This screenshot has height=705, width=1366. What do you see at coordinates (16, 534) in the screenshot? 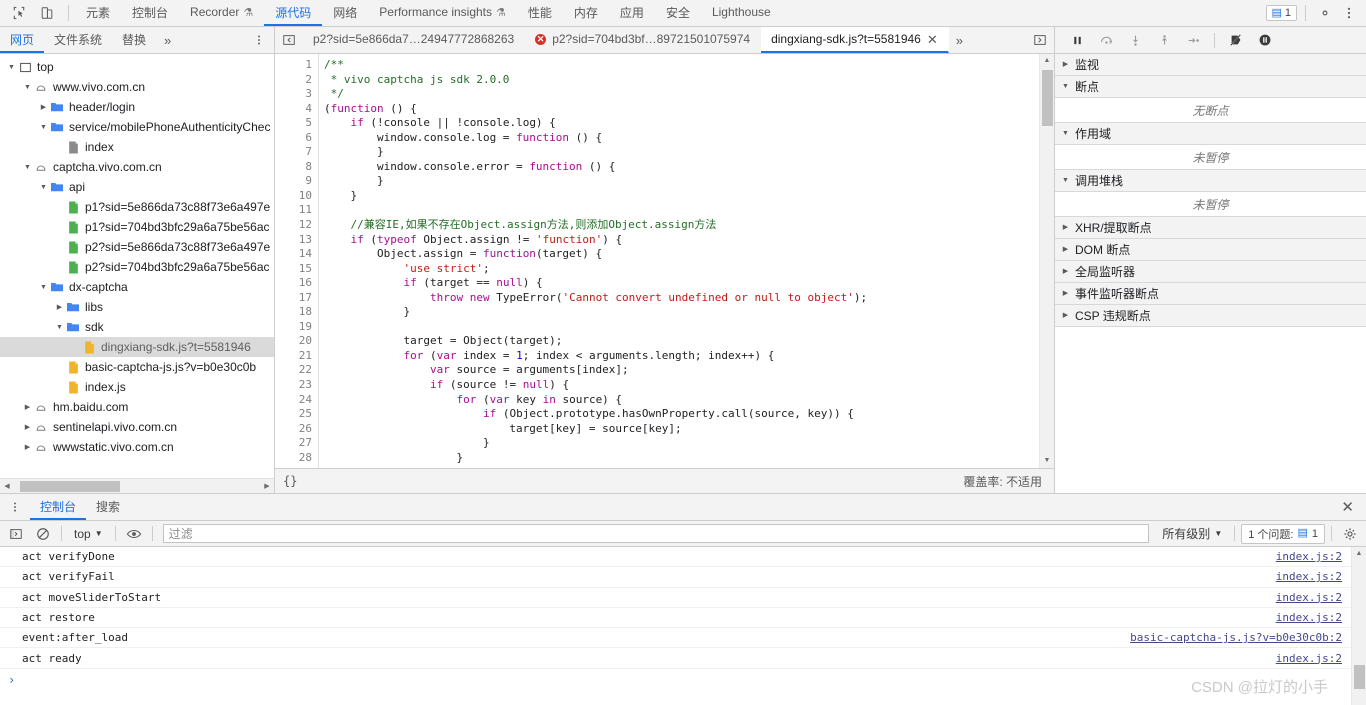
I see `console-sidebar-toggle-icon` at bounding box center [16, 534].